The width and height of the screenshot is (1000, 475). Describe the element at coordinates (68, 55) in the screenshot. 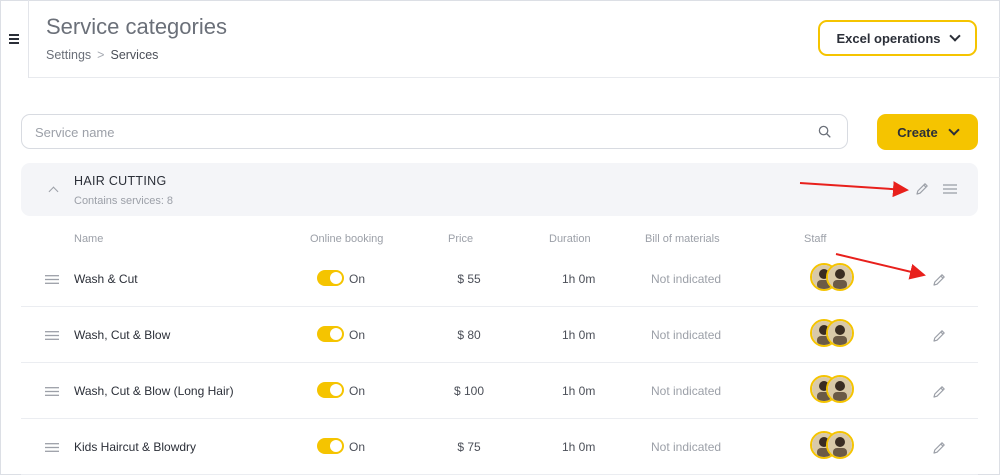

I see `breadcrumb-settings-link: Settings` at that location.